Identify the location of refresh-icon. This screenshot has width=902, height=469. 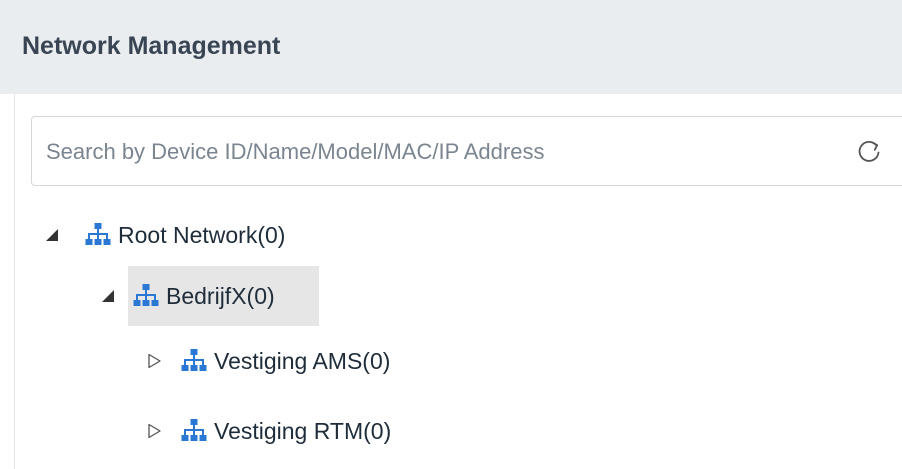
(869, 152).